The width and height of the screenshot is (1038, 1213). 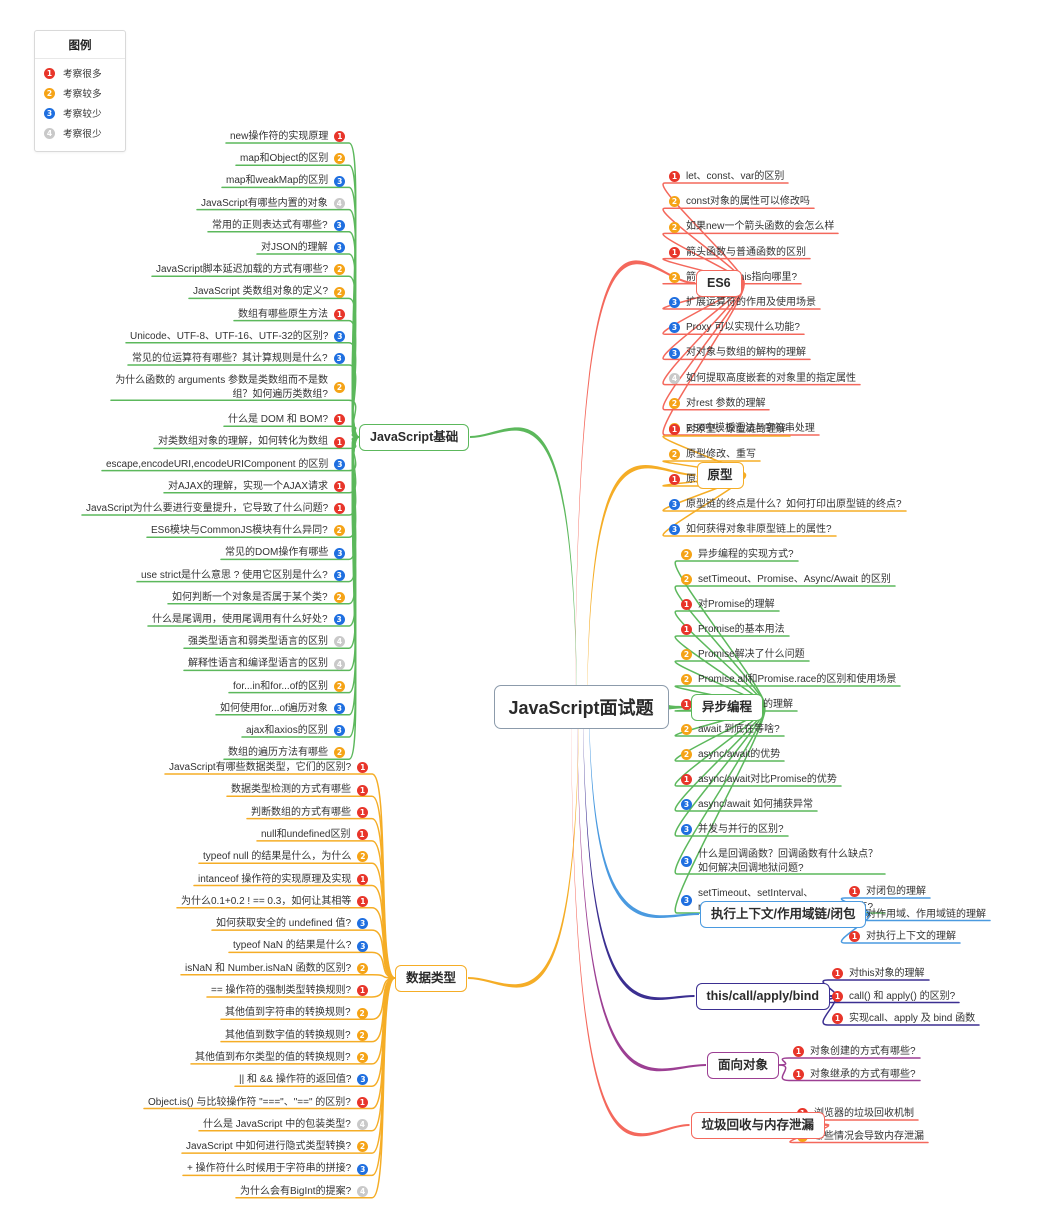 What do you see at coordinates (286, 857) in the screenshot?
I see `leaf-datatype-4: 2 typeof null 的结果是什么，为什么` at bounding box center [286, 857].